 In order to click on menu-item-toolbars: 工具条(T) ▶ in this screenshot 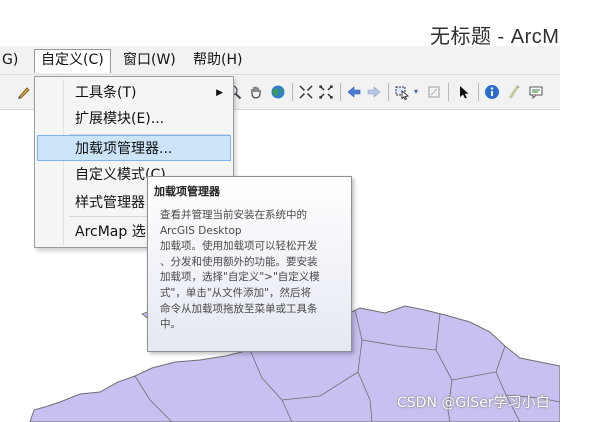, I will do `click(134, 93)`.